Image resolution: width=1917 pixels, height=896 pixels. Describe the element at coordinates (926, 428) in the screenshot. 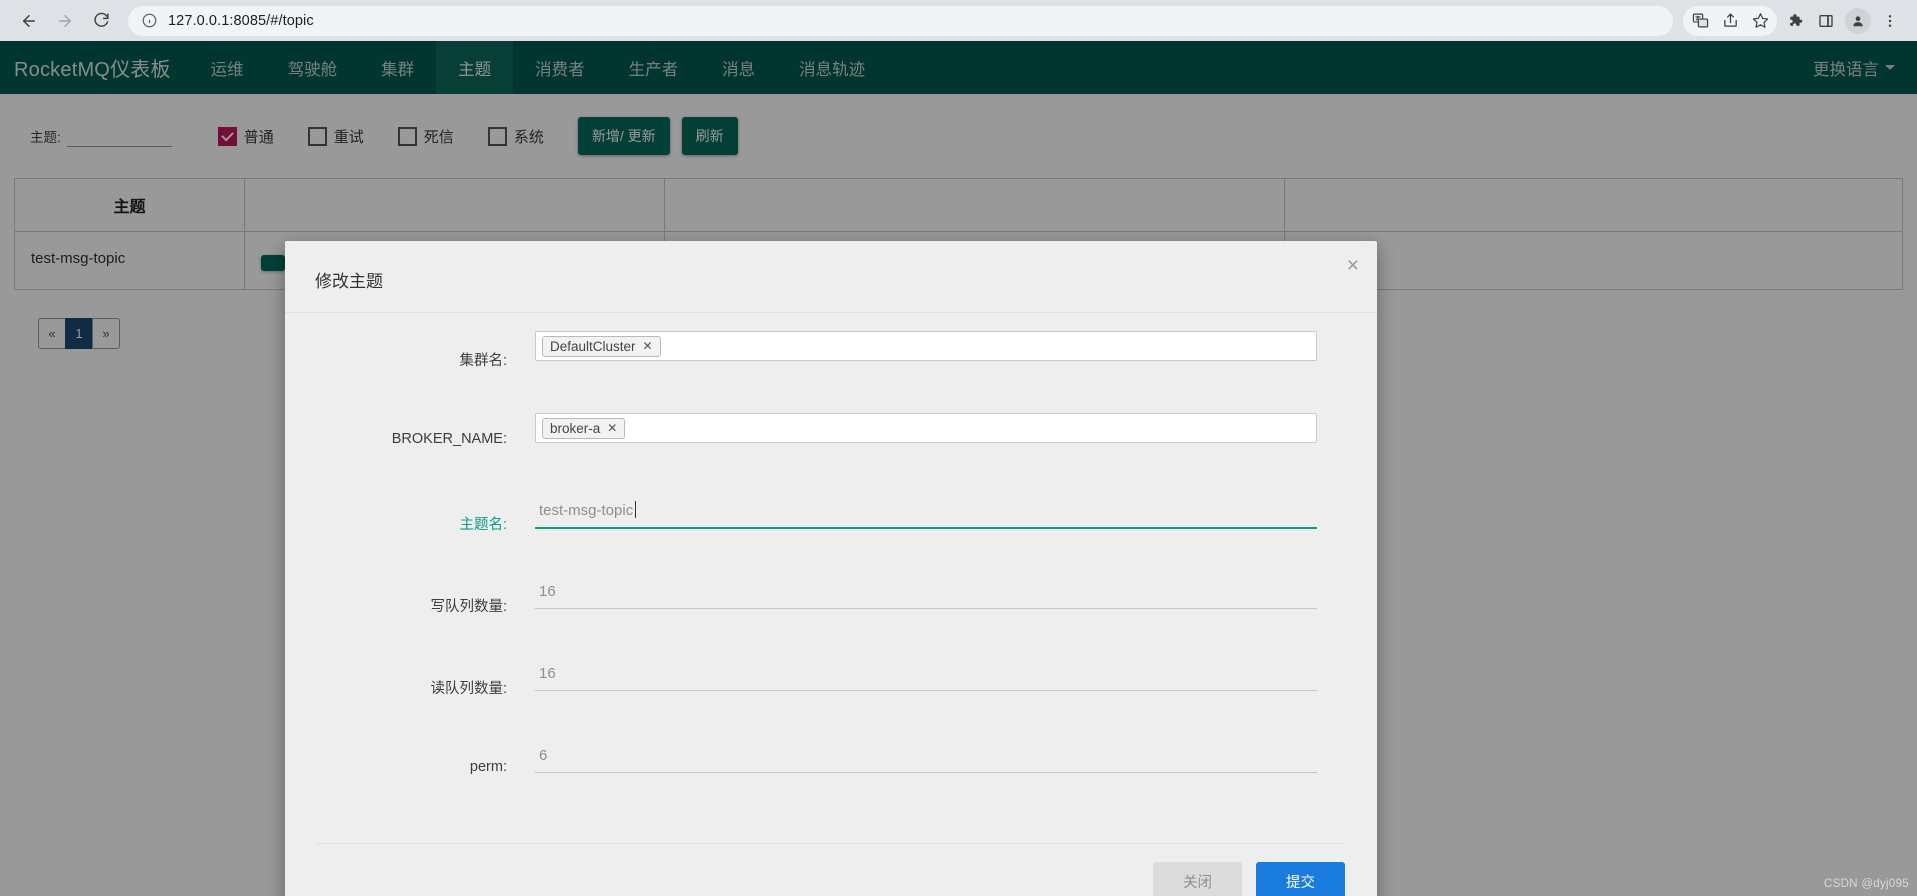

I see `broker-name-tag-input: broker-a ✕` at that location.